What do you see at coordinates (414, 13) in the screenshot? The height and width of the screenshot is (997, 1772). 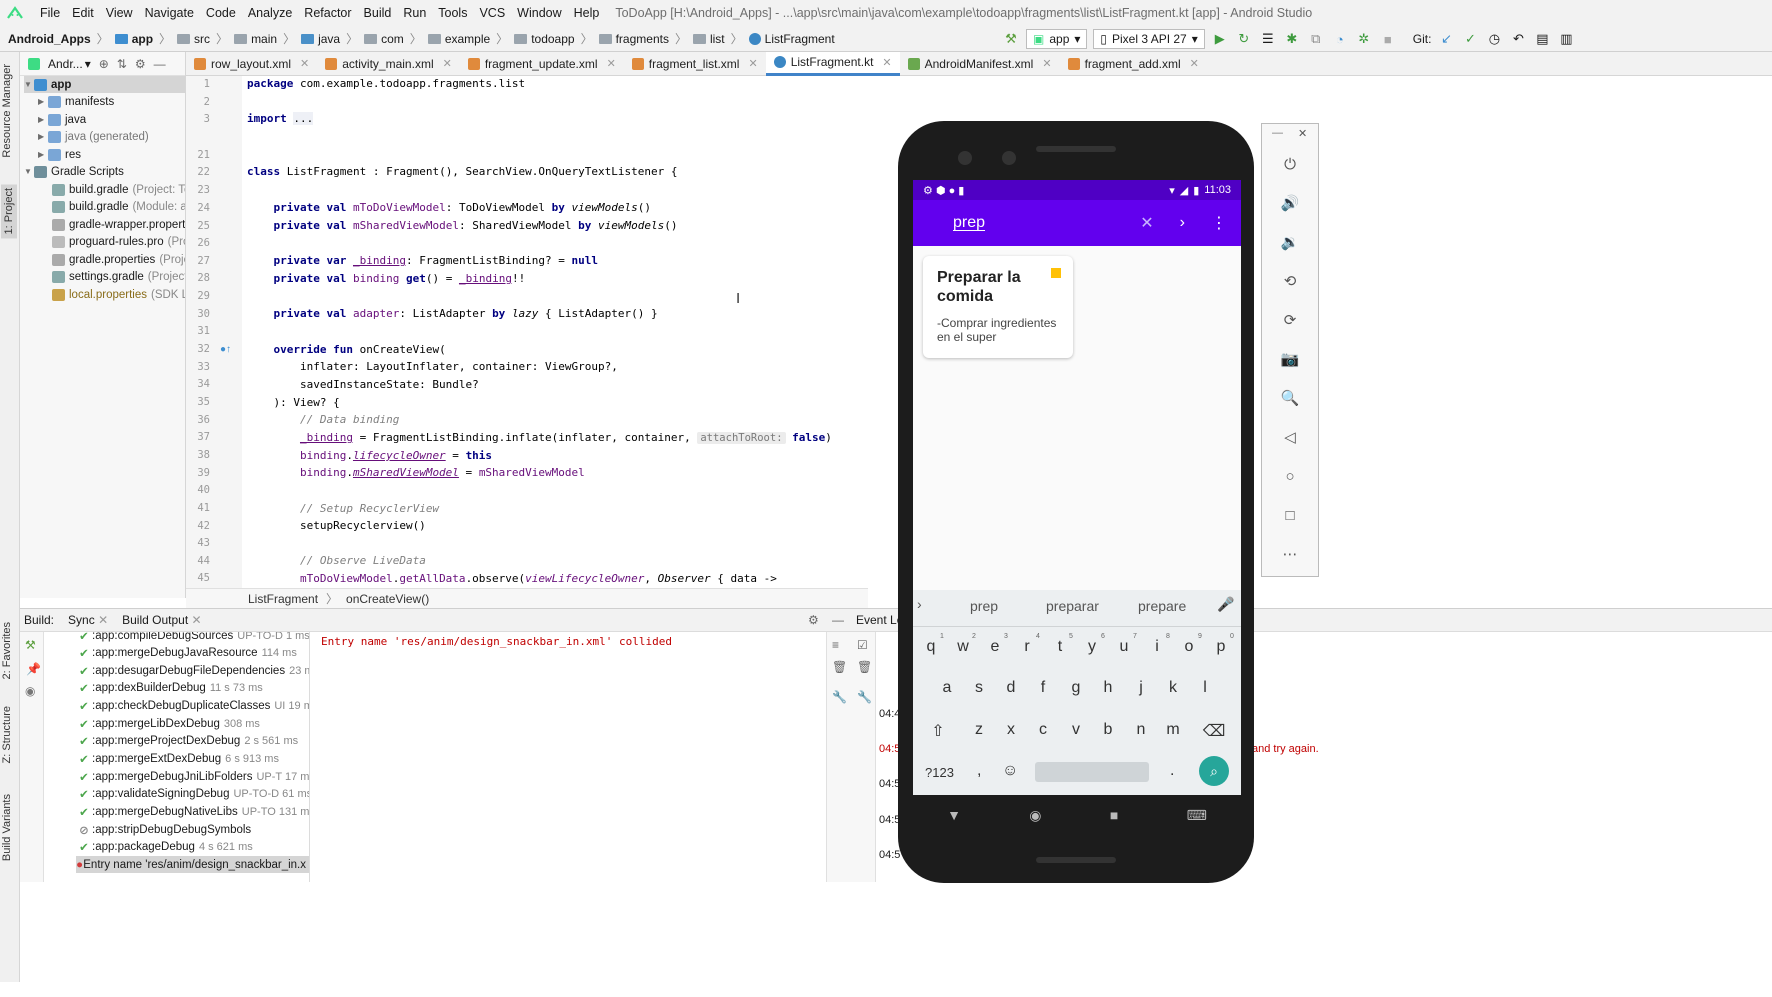 I see `menu-run: Run` at bounding box center [414, 13].